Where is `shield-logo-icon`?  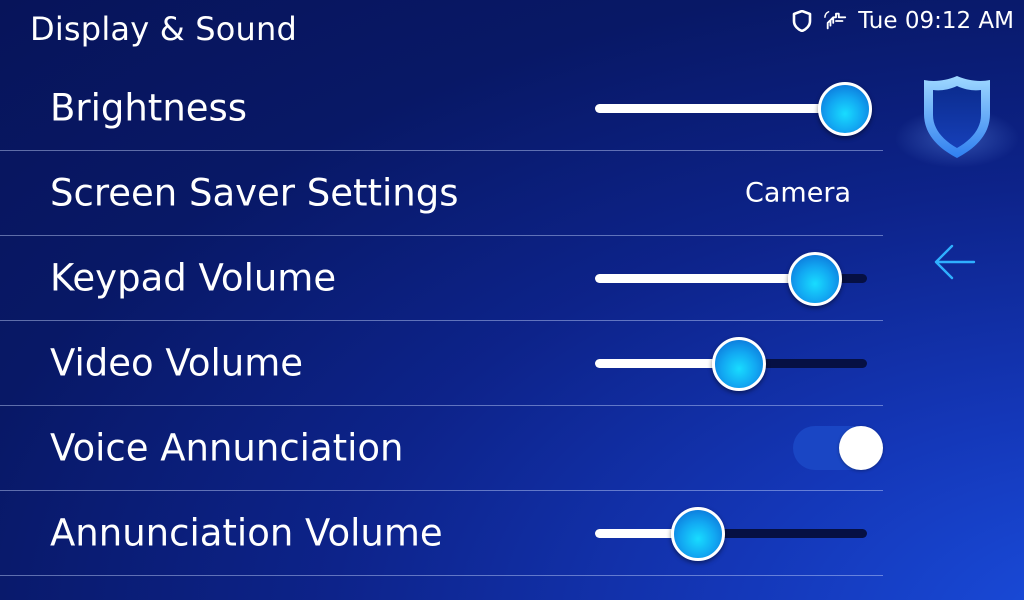 shield-logo-icon is located at coordinates (957, 118).